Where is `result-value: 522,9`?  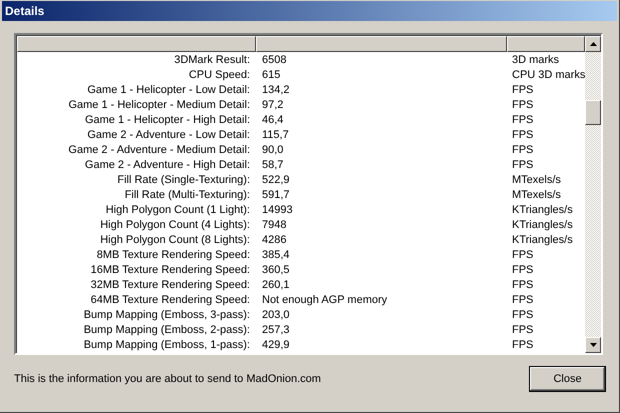 result-value: 522,9 is located at coordinates (276, 180).